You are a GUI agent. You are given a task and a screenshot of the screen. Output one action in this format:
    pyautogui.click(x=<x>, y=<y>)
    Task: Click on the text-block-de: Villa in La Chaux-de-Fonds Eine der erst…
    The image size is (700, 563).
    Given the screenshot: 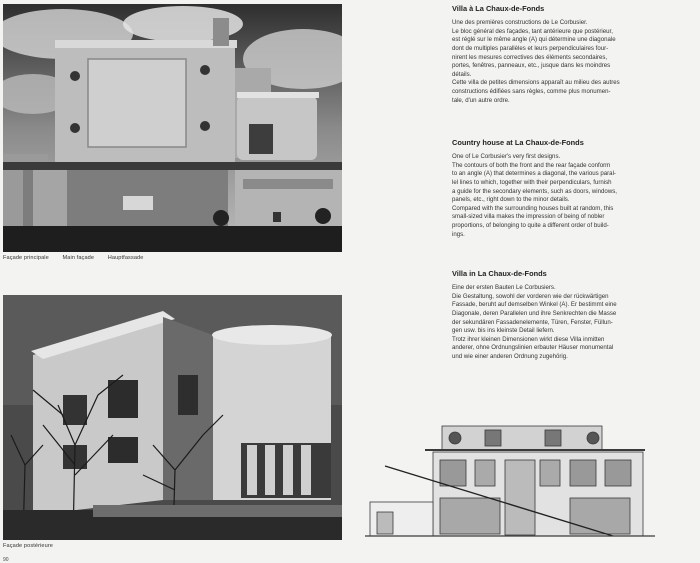 What is the action you would take?
    pyautogui.click(x=571, y=315)
    